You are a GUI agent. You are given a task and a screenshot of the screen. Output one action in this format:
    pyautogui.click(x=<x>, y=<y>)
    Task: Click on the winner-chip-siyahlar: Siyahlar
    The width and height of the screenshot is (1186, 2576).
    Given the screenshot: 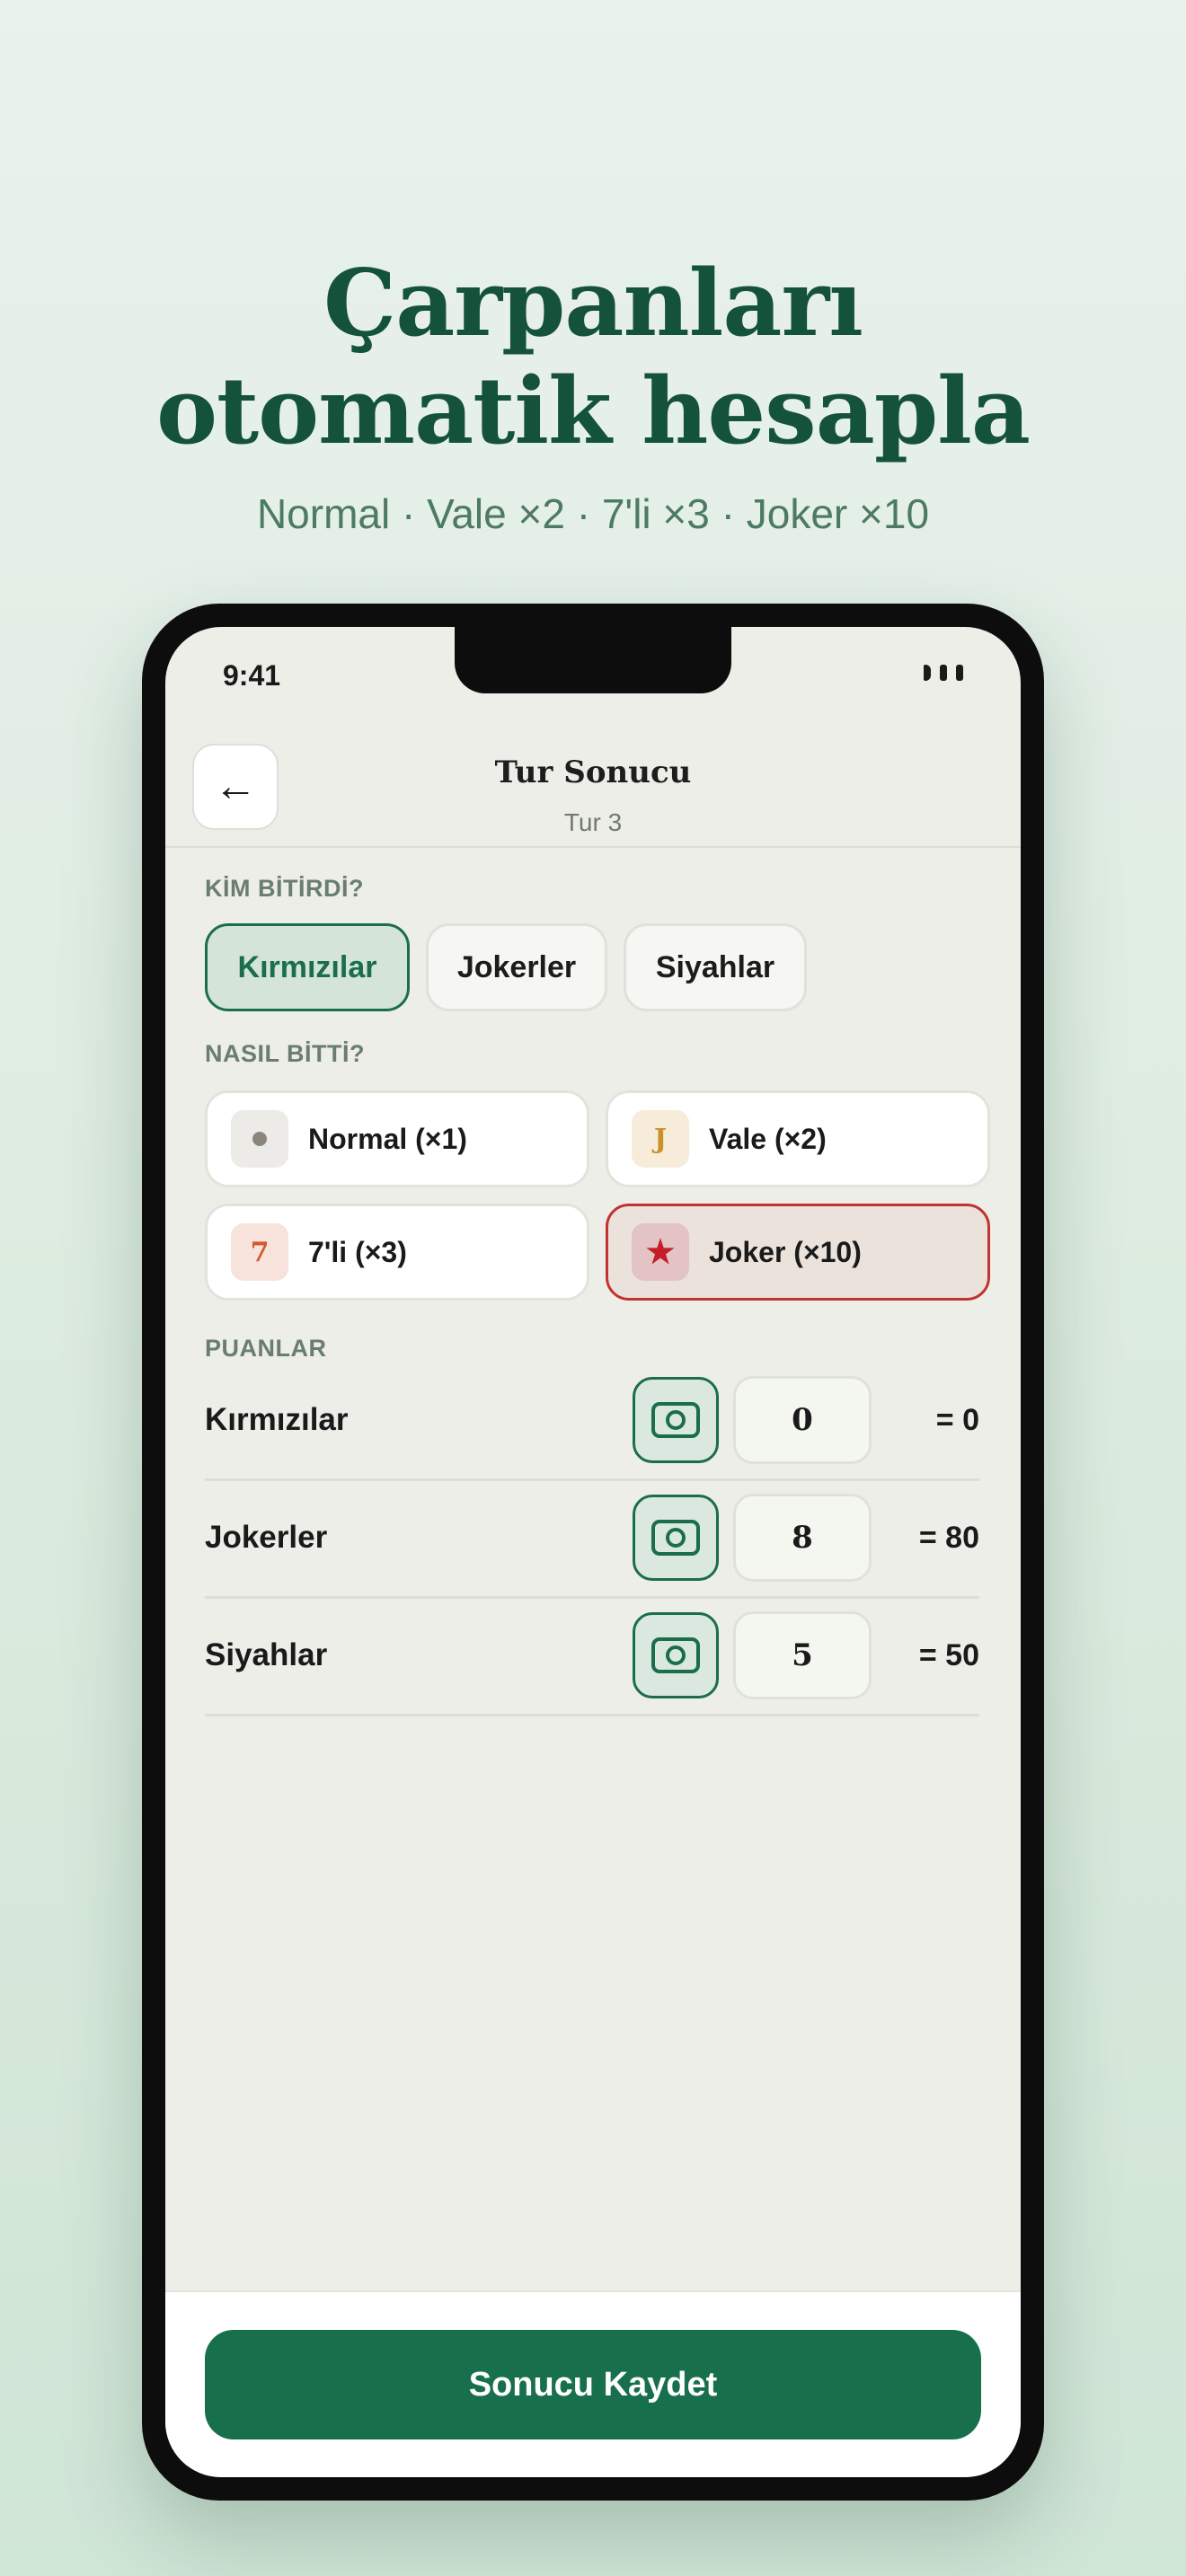 What is the action you would take?
    pyautogui.click(x=715, y=967)
    